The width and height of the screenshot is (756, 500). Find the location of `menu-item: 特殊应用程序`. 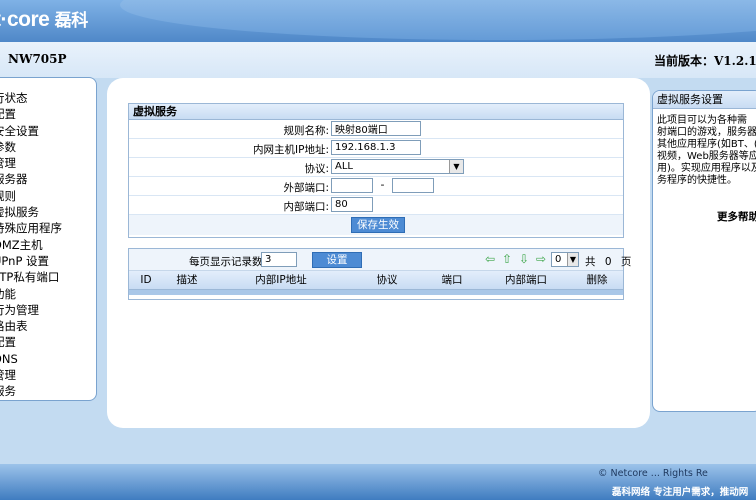

menu-item: 特殊应用程序 is located at coordinates (48, 228).